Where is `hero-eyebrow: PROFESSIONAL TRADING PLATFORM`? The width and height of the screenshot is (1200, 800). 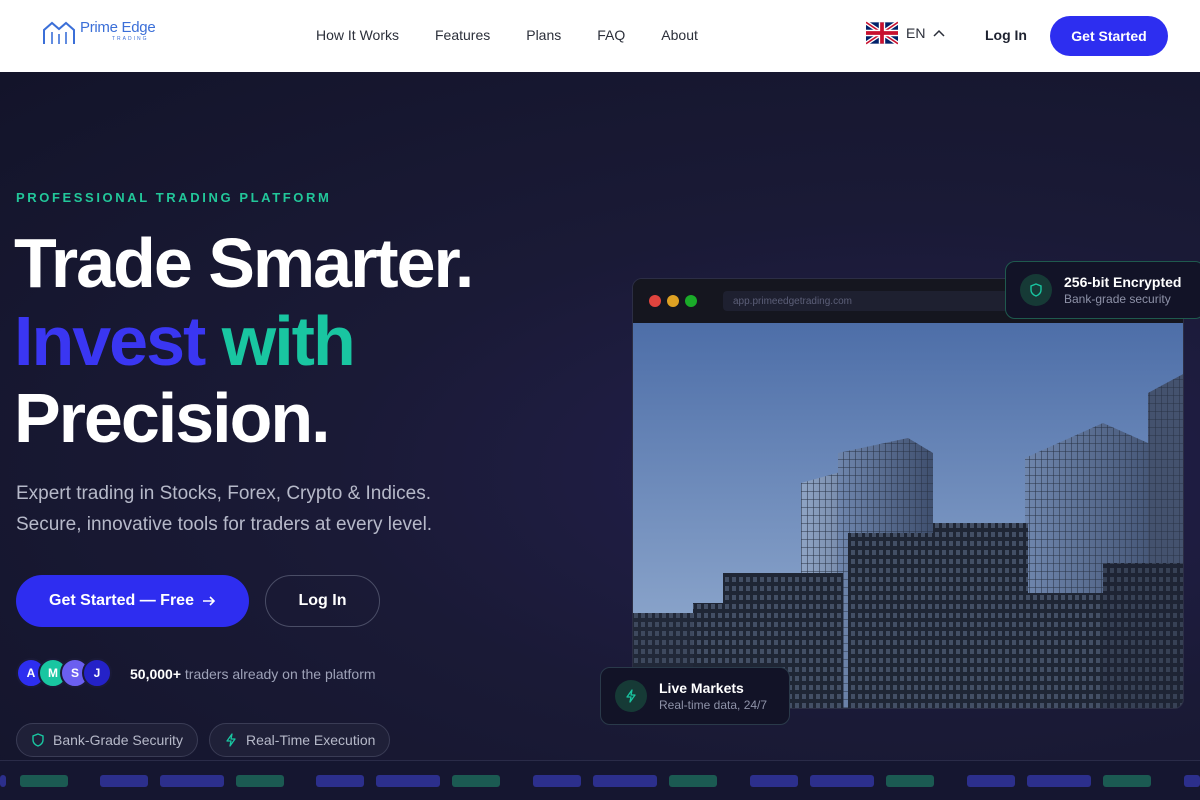 hero-eyebrow: PROFESSIONAL TRADING PLATFORM is located at coordinates (174, 197).